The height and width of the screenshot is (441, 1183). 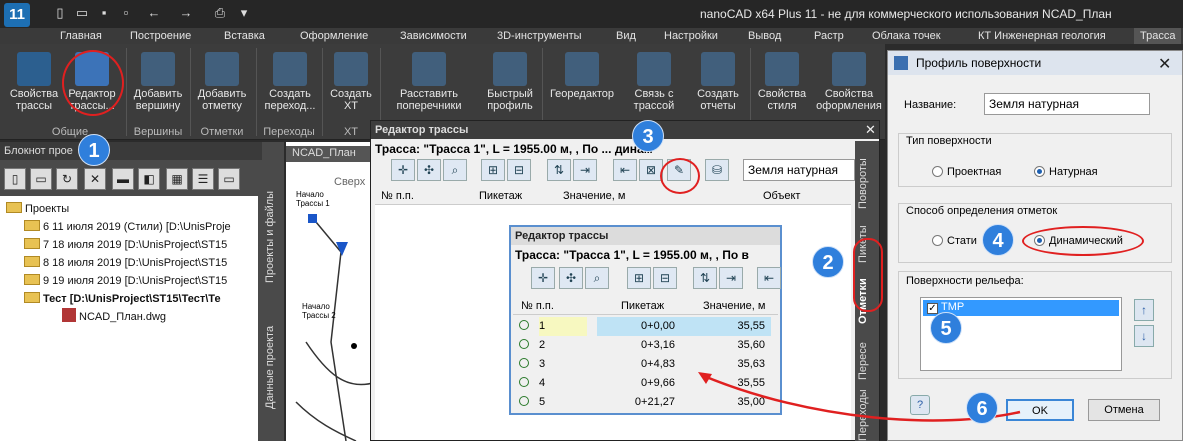 What do you see at coordinates (998, 240) in the screenshot?
I see `callout-4: 4` at bounding box center [998, 240].